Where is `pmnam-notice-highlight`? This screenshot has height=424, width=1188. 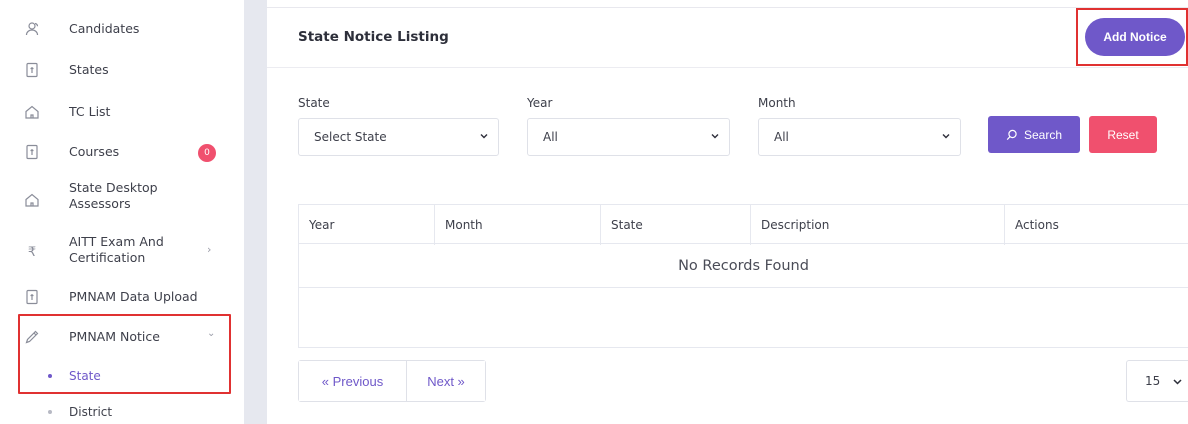 pmnam-notice-highlight is located at coordinates (124, 354).